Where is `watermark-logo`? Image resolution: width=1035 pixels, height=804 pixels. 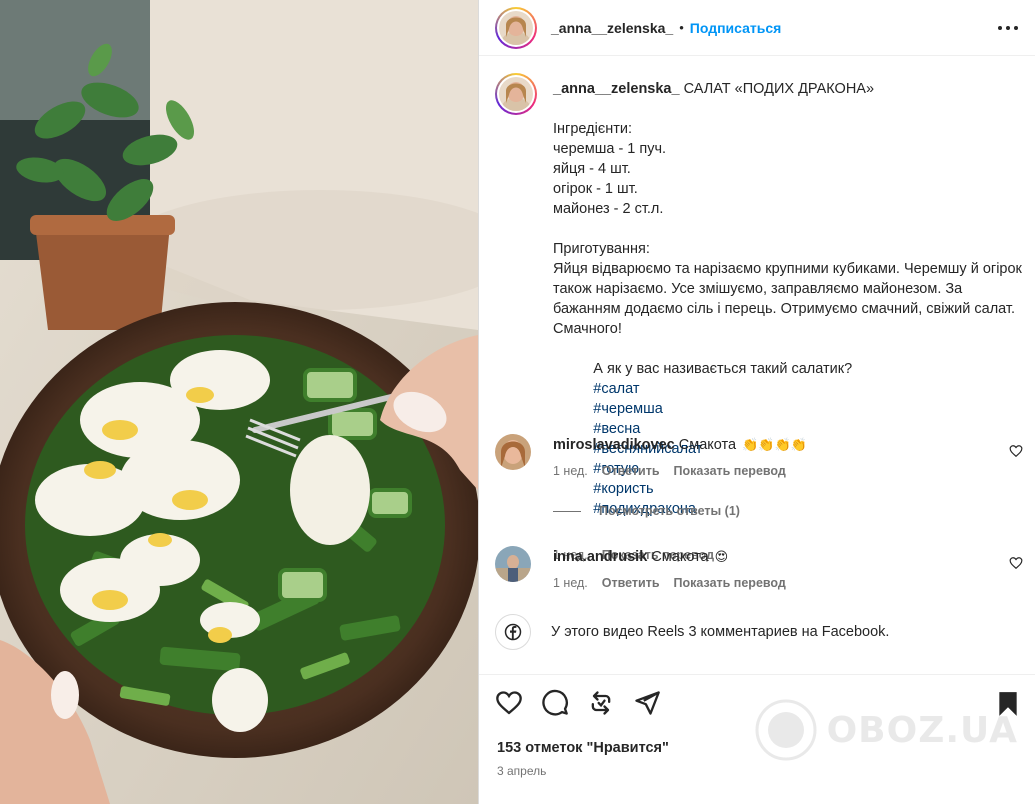
watermark-logo is located at coordinates (786, 730).